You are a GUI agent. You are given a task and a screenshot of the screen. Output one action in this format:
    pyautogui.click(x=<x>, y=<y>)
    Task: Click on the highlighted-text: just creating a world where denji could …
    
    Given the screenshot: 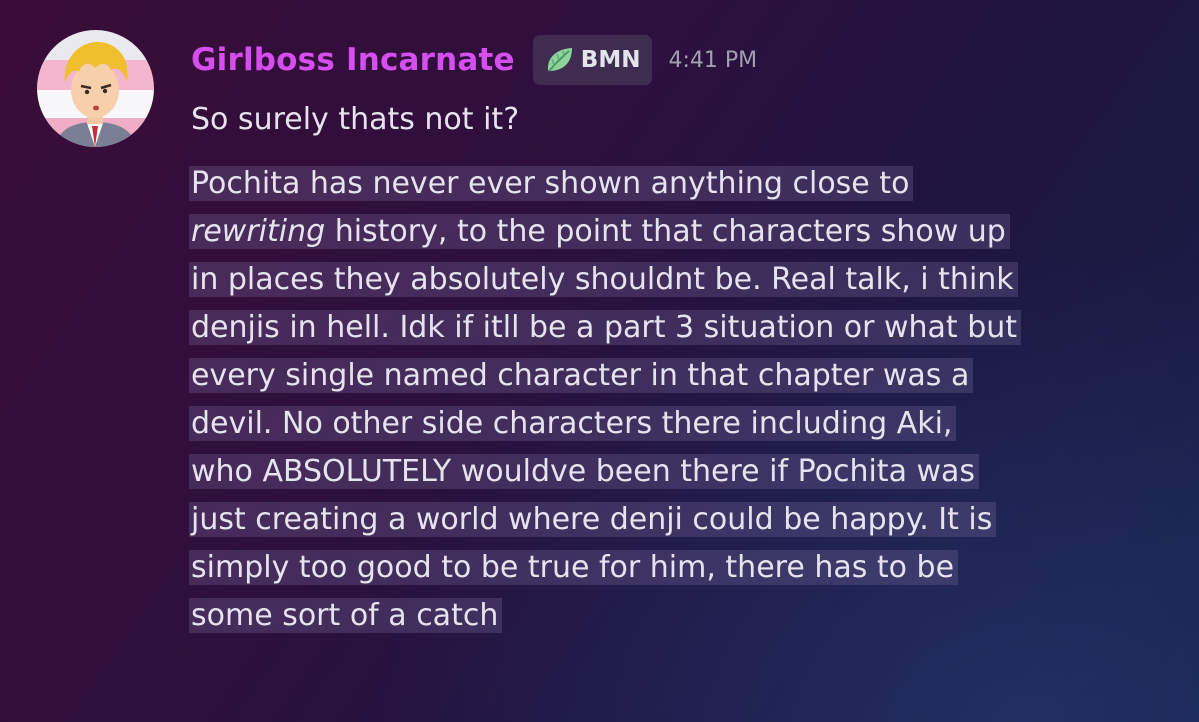 What is the action you would take?
    pyautogui.click(x=593, y=519)
    